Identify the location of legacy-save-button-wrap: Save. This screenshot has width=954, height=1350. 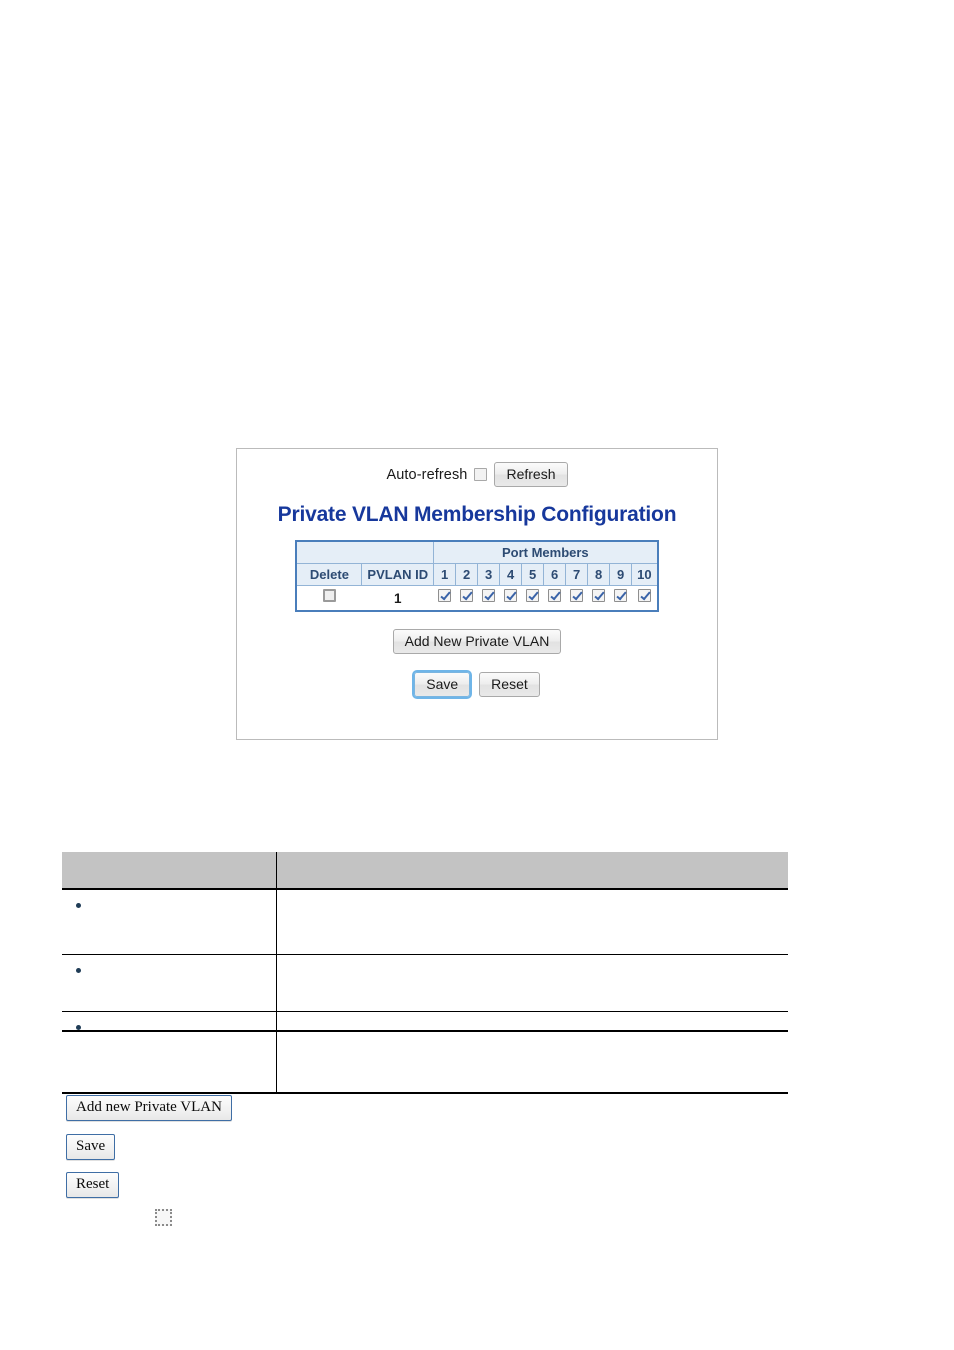
(91, 1147).